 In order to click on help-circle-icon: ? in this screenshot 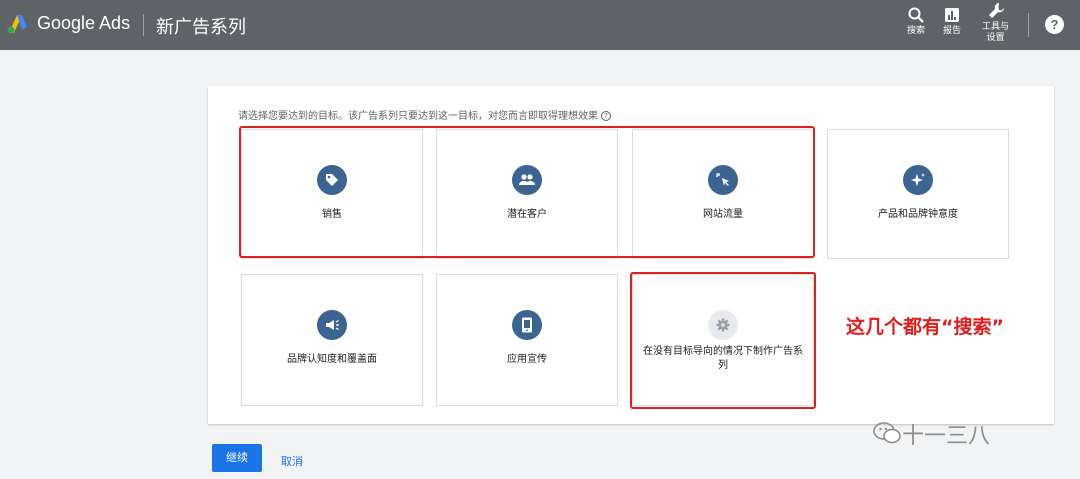, I will do `click(606, 116)`.